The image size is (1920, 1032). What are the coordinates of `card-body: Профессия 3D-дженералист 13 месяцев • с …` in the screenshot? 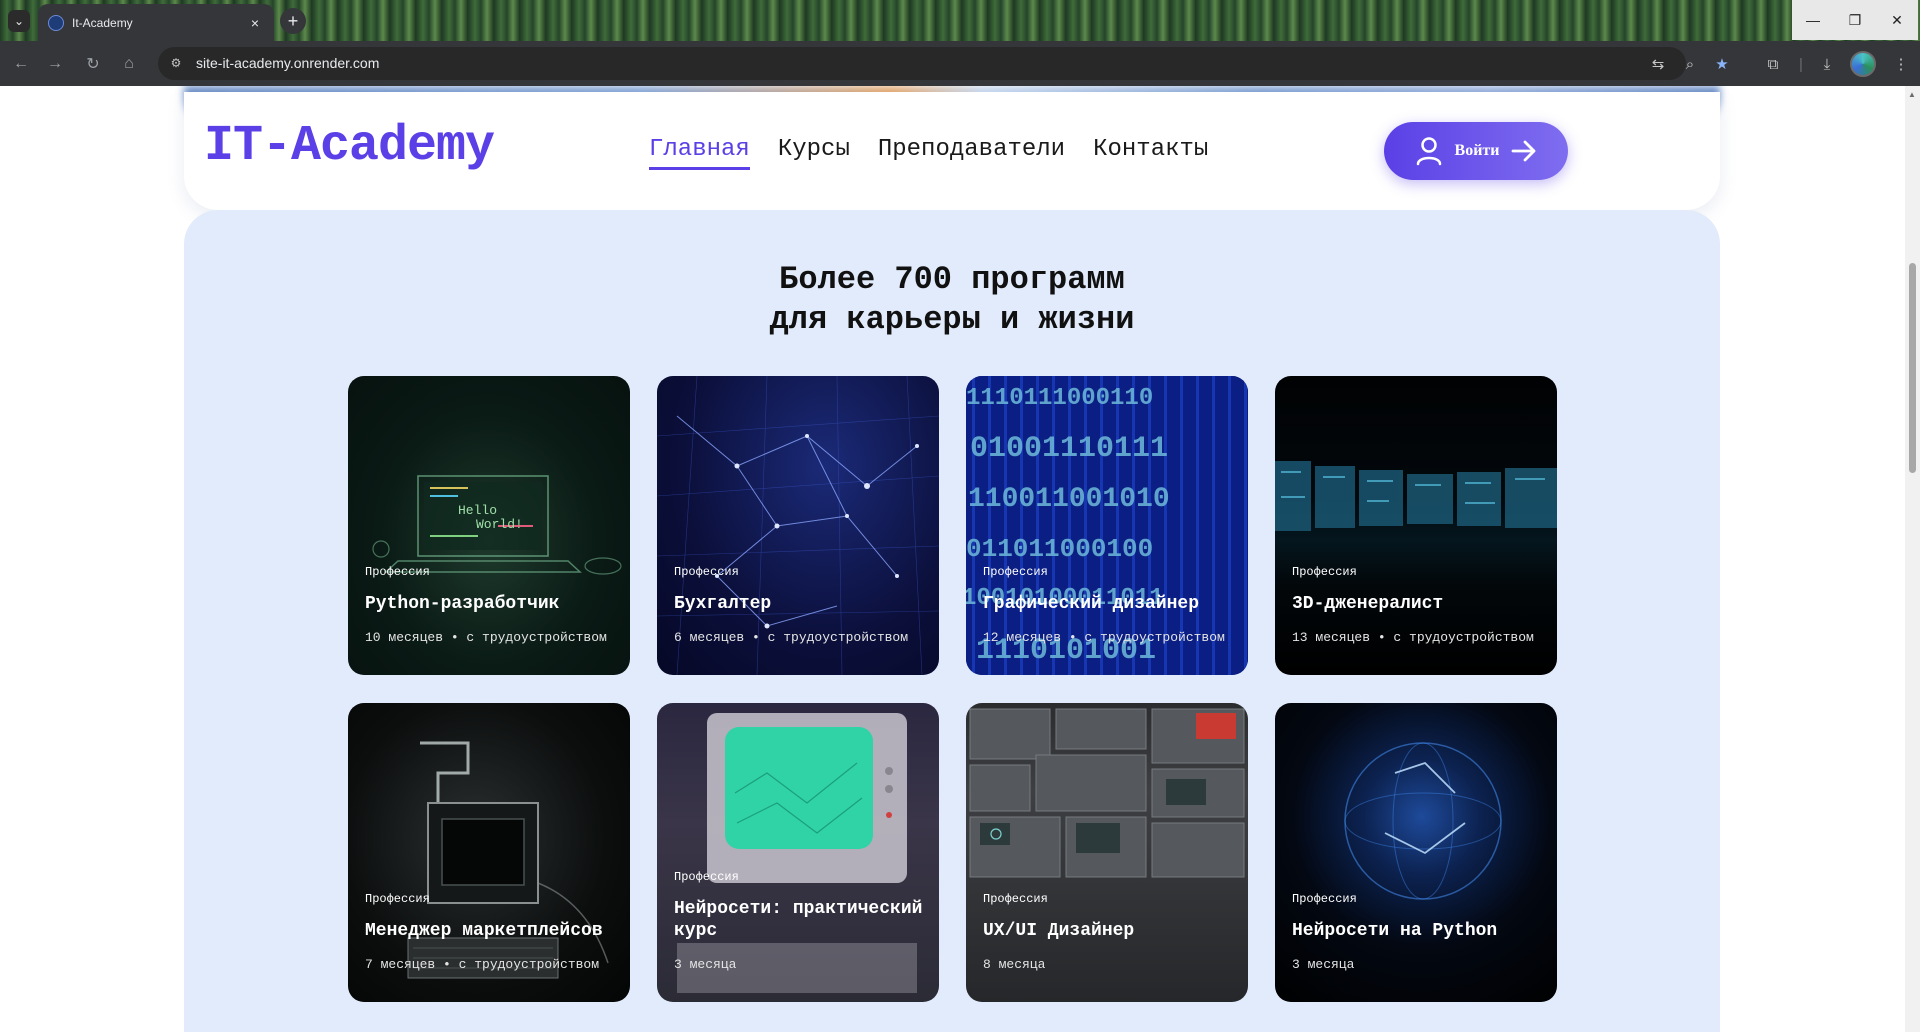 It's located at (1418, 606).